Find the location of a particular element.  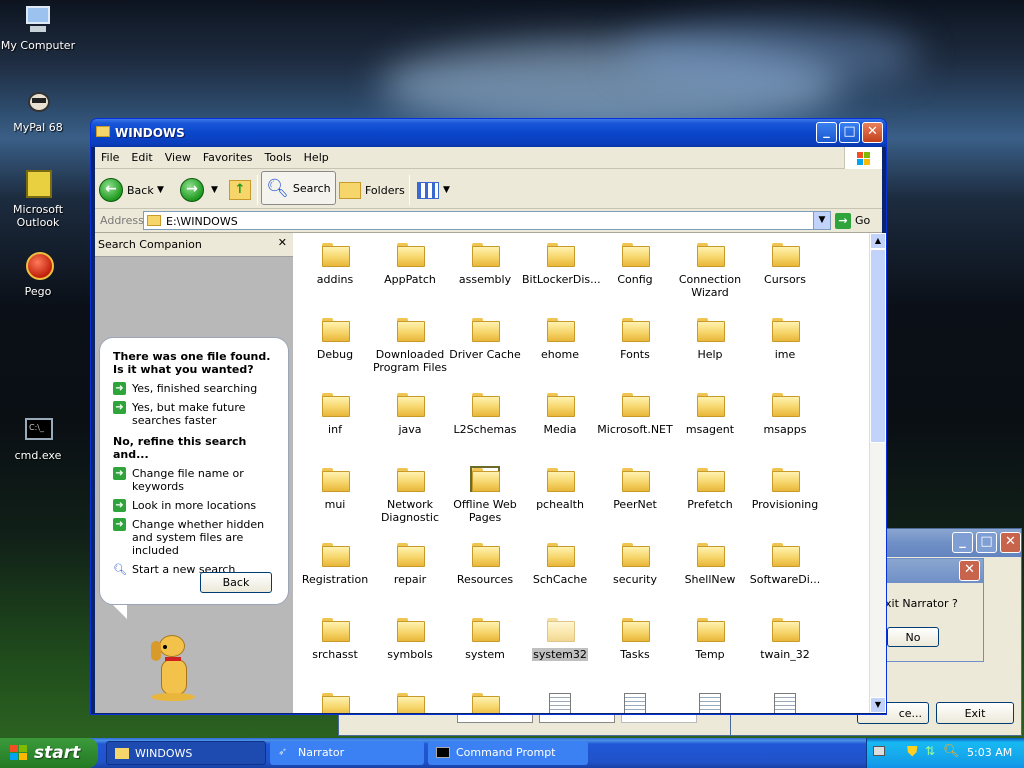

folder-item: ime is located at coordinates (785, 336).